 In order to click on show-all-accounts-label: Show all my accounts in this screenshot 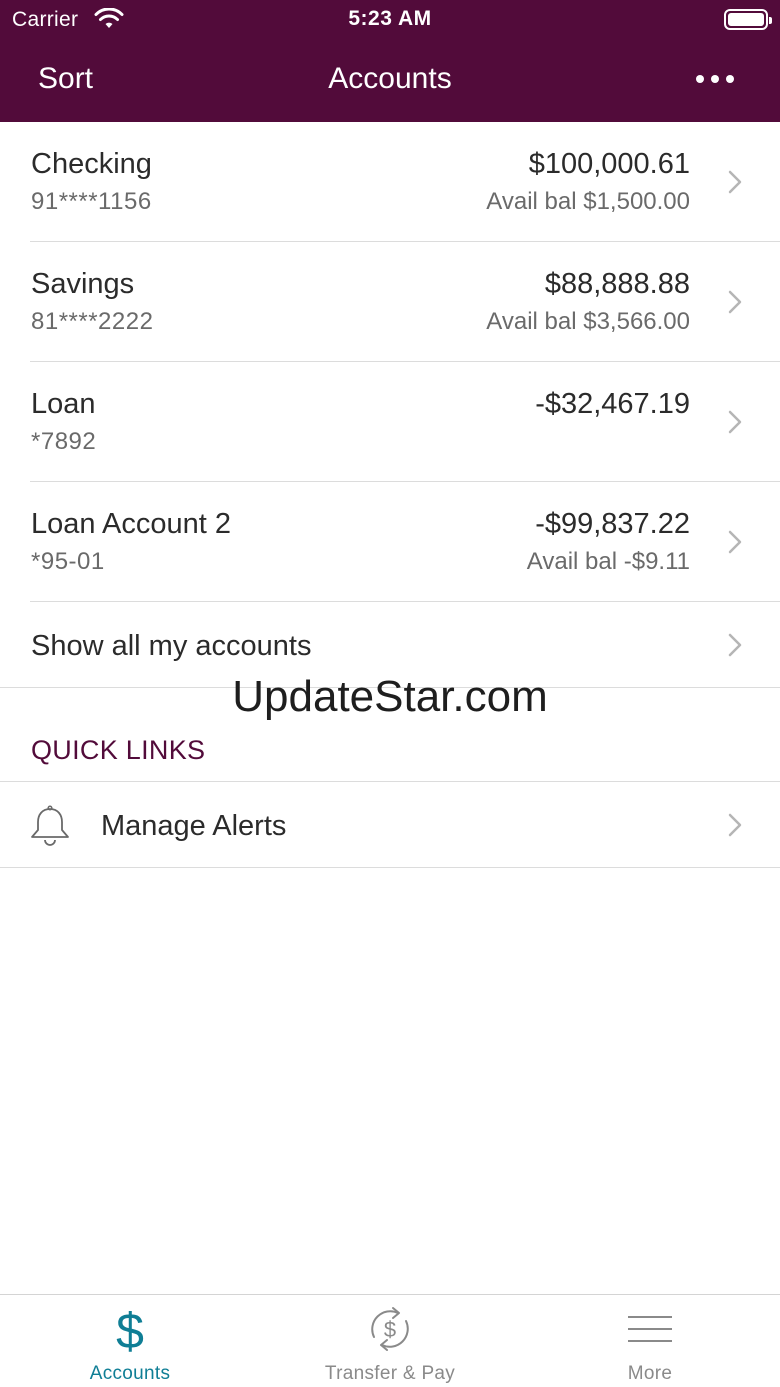, I will do `click(171, 646)`.